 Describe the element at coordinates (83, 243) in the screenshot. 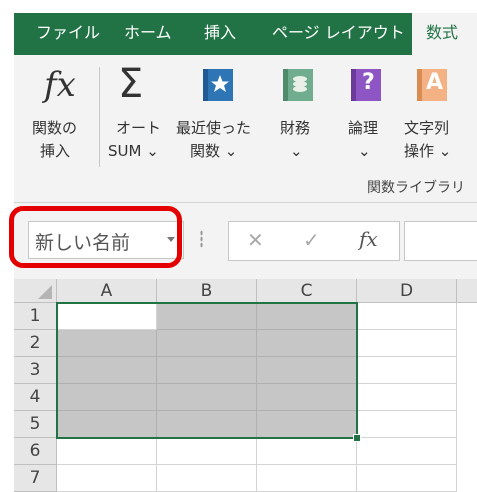

I see `name-box-placeholder: 新しい名前` at that location.